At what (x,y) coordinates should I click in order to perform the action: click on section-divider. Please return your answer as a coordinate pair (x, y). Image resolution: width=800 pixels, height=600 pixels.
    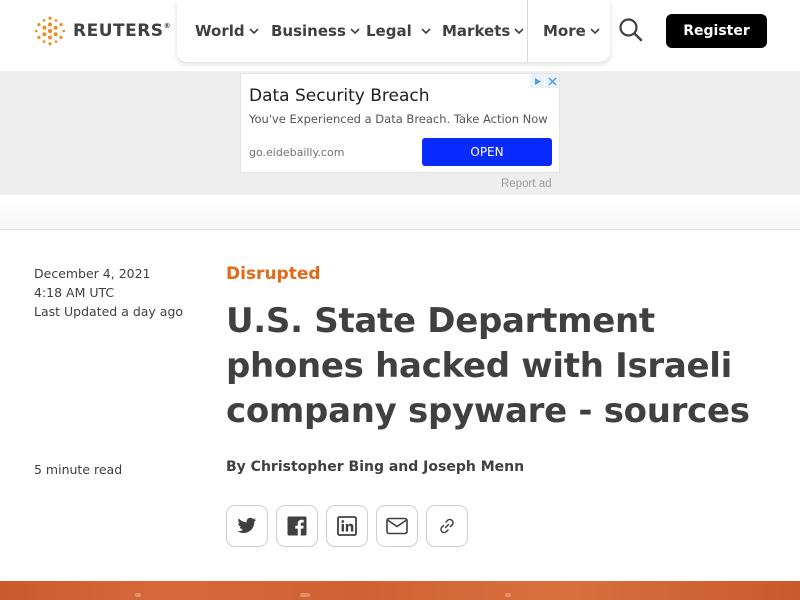
    Looking at the image, I should click on (400, 212).